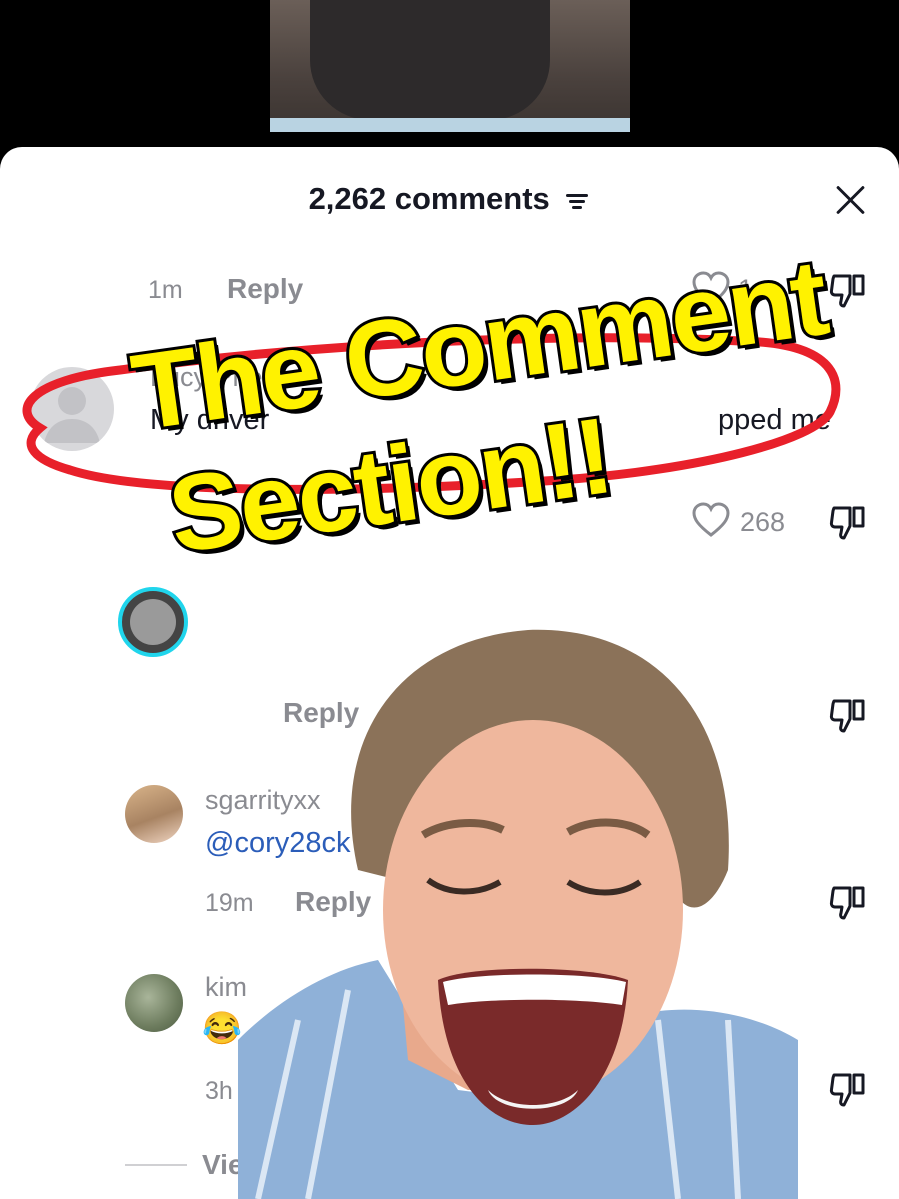 This screenshot has width=899, height=1199. What do you see at coordinates (222, 1028) in the screenshot?
I see `comment-emoji: 😂` at bounding box center [222, 1028].